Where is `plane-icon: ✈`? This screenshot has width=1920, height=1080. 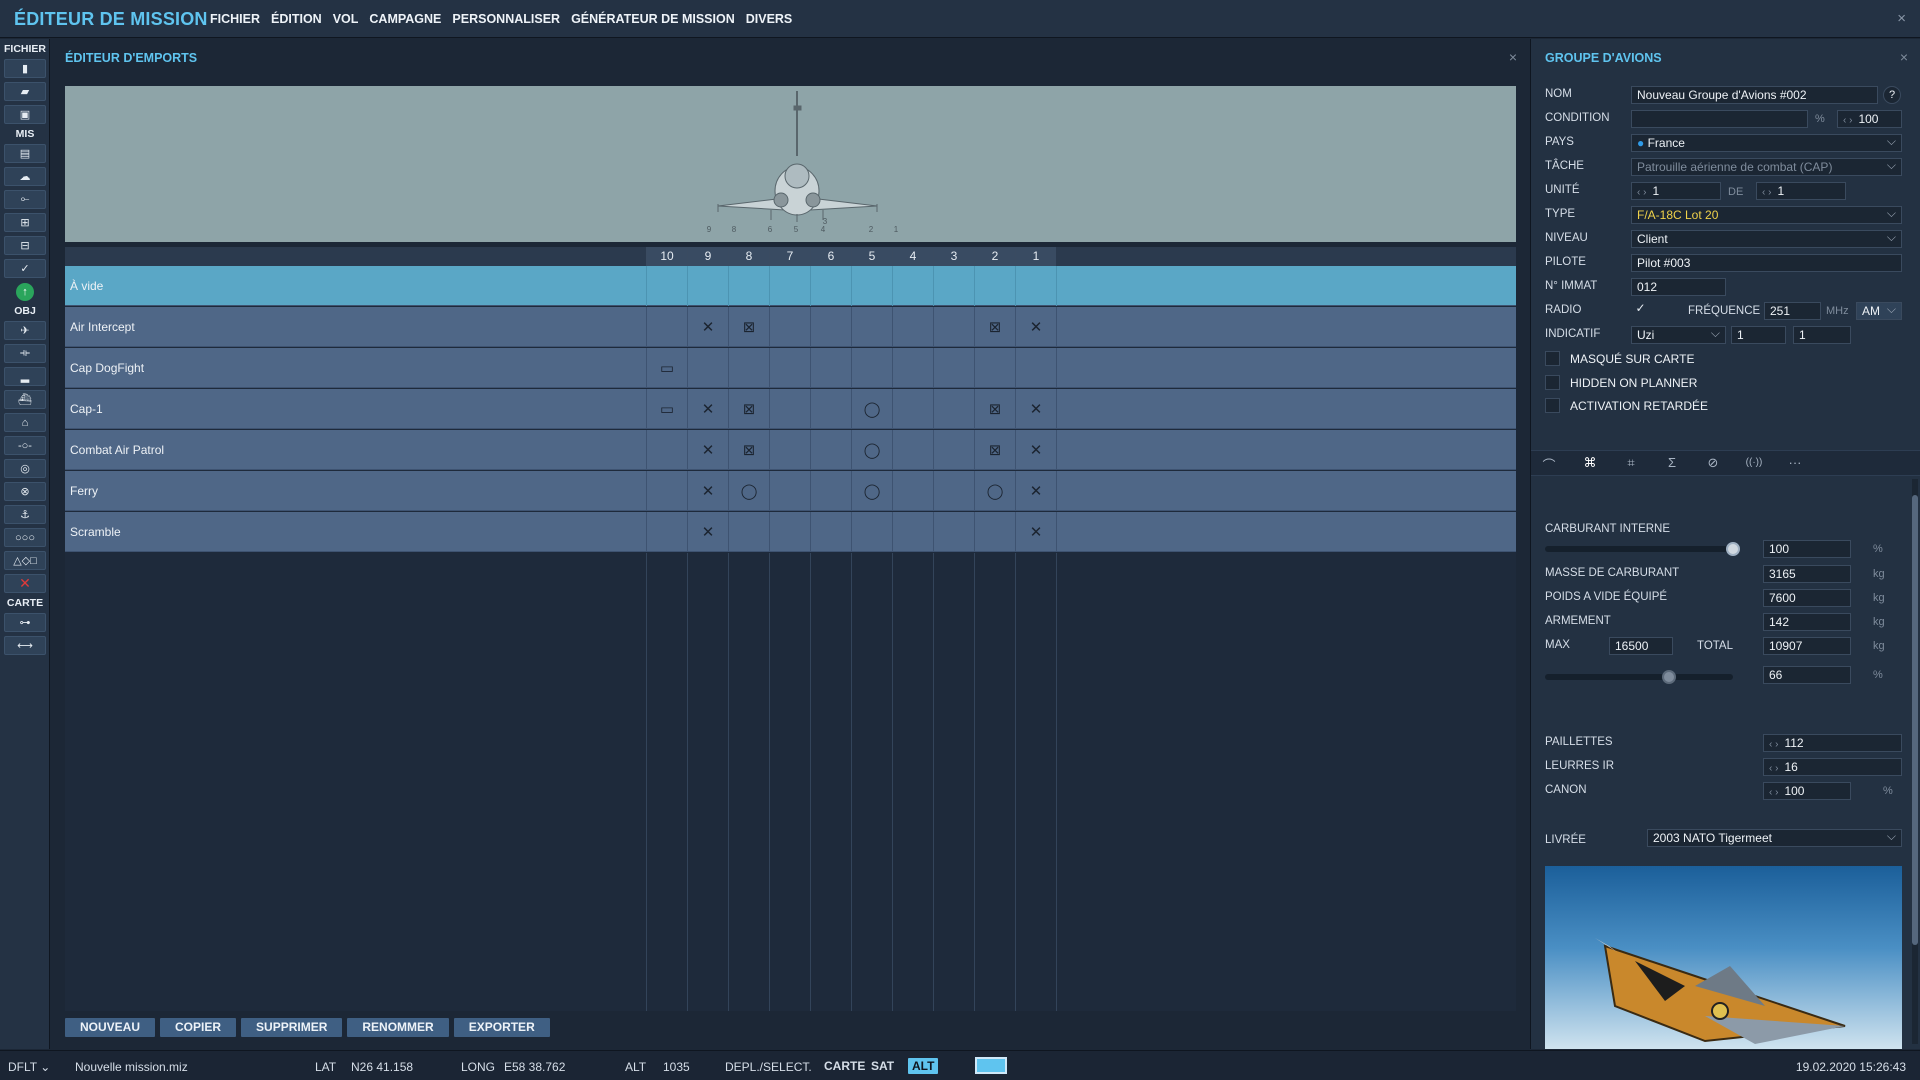
plane-icon: ✈ is located at coordinates (25, 330).